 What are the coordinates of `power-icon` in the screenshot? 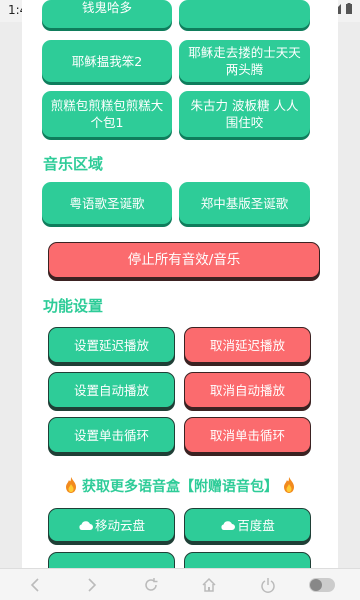 It's located at (268, 585).